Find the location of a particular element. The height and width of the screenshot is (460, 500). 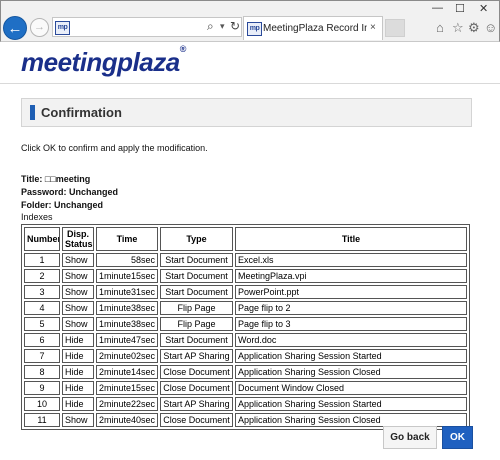

confirmation-header: Confirmation is located at coordinates (246, 112).